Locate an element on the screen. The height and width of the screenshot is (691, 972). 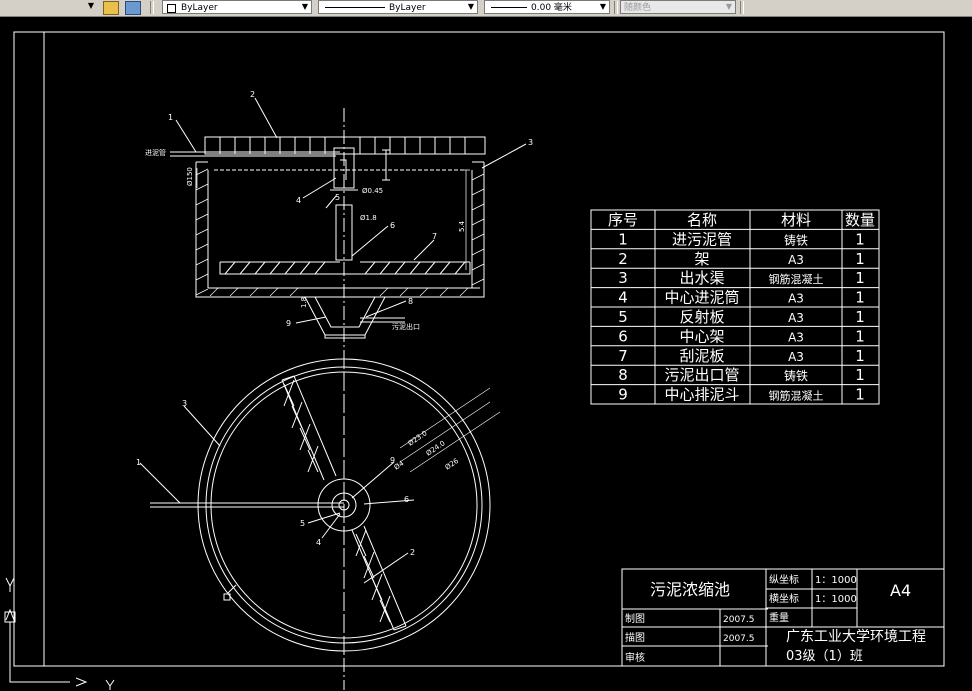
table-cell: 7 is located at coordinates (623, 356).